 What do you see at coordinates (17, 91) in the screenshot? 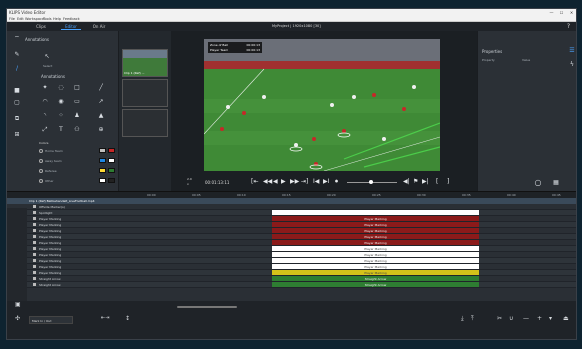
I see `camera-icon: ■` at bounding box center [17, 91].